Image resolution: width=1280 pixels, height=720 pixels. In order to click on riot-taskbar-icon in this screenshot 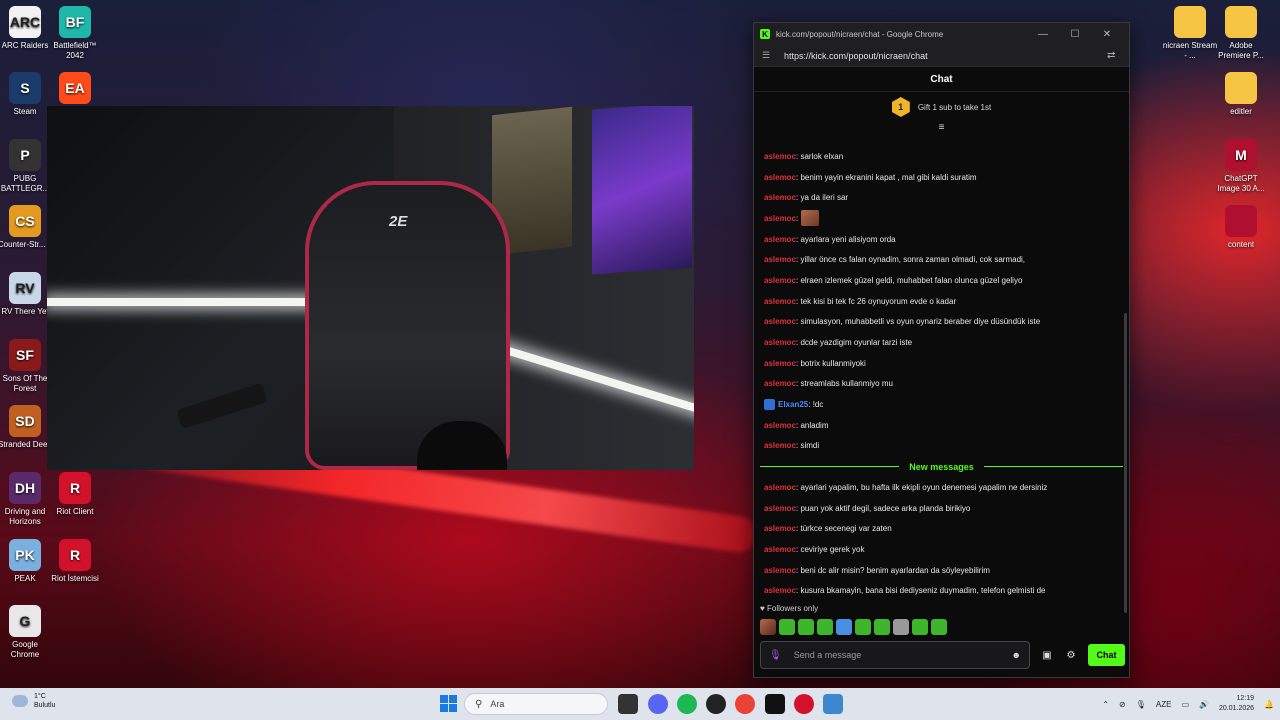, I will do `click(804, 704)`.